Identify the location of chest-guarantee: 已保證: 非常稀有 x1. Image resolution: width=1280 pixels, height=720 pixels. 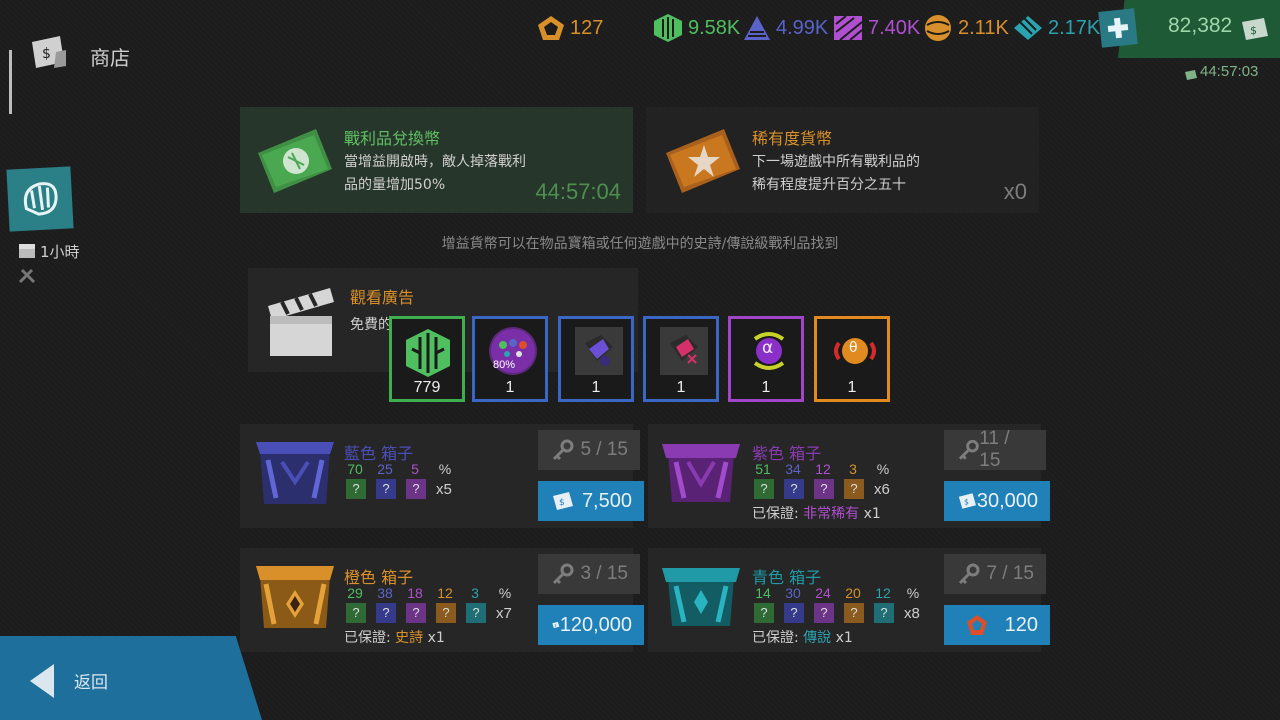
(816, 514).